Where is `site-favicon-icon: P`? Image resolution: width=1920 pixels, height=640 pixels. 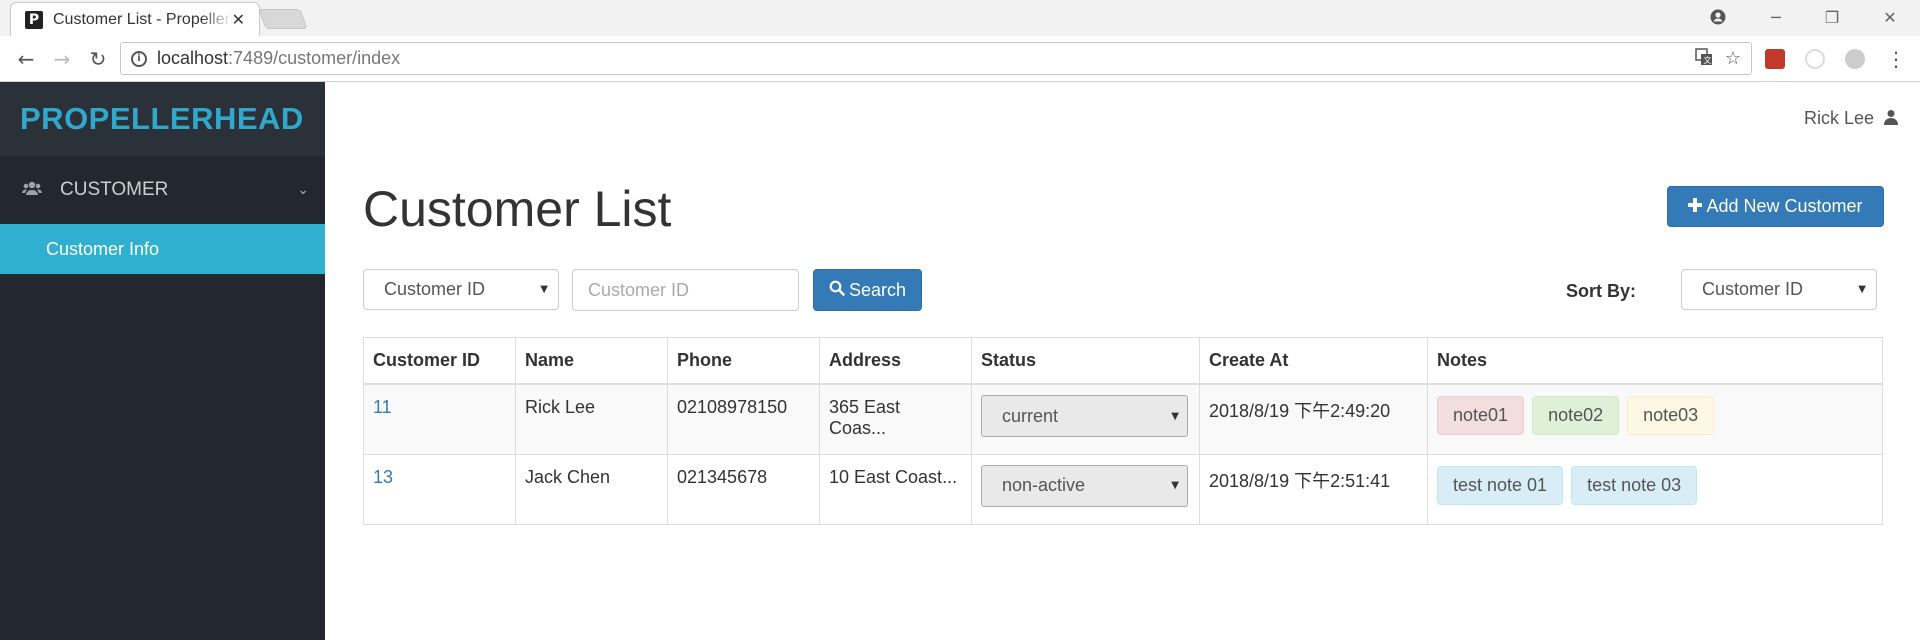
site-favicon-icon: P is located at coordinates (34, 19).